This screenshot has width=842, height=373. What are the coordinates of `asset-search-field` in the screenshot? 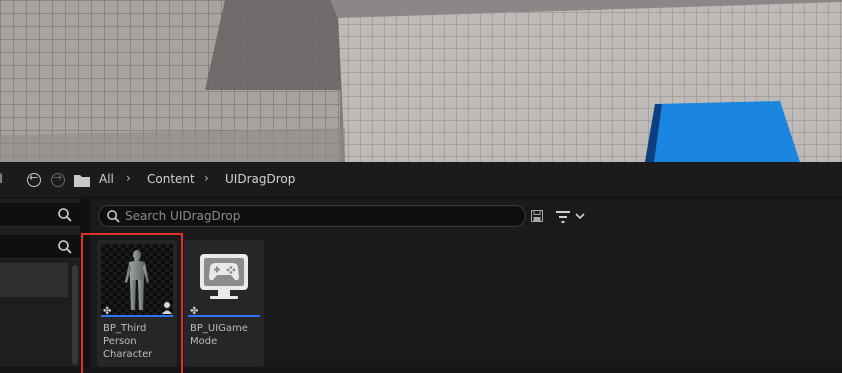 It's located at (312, 216).